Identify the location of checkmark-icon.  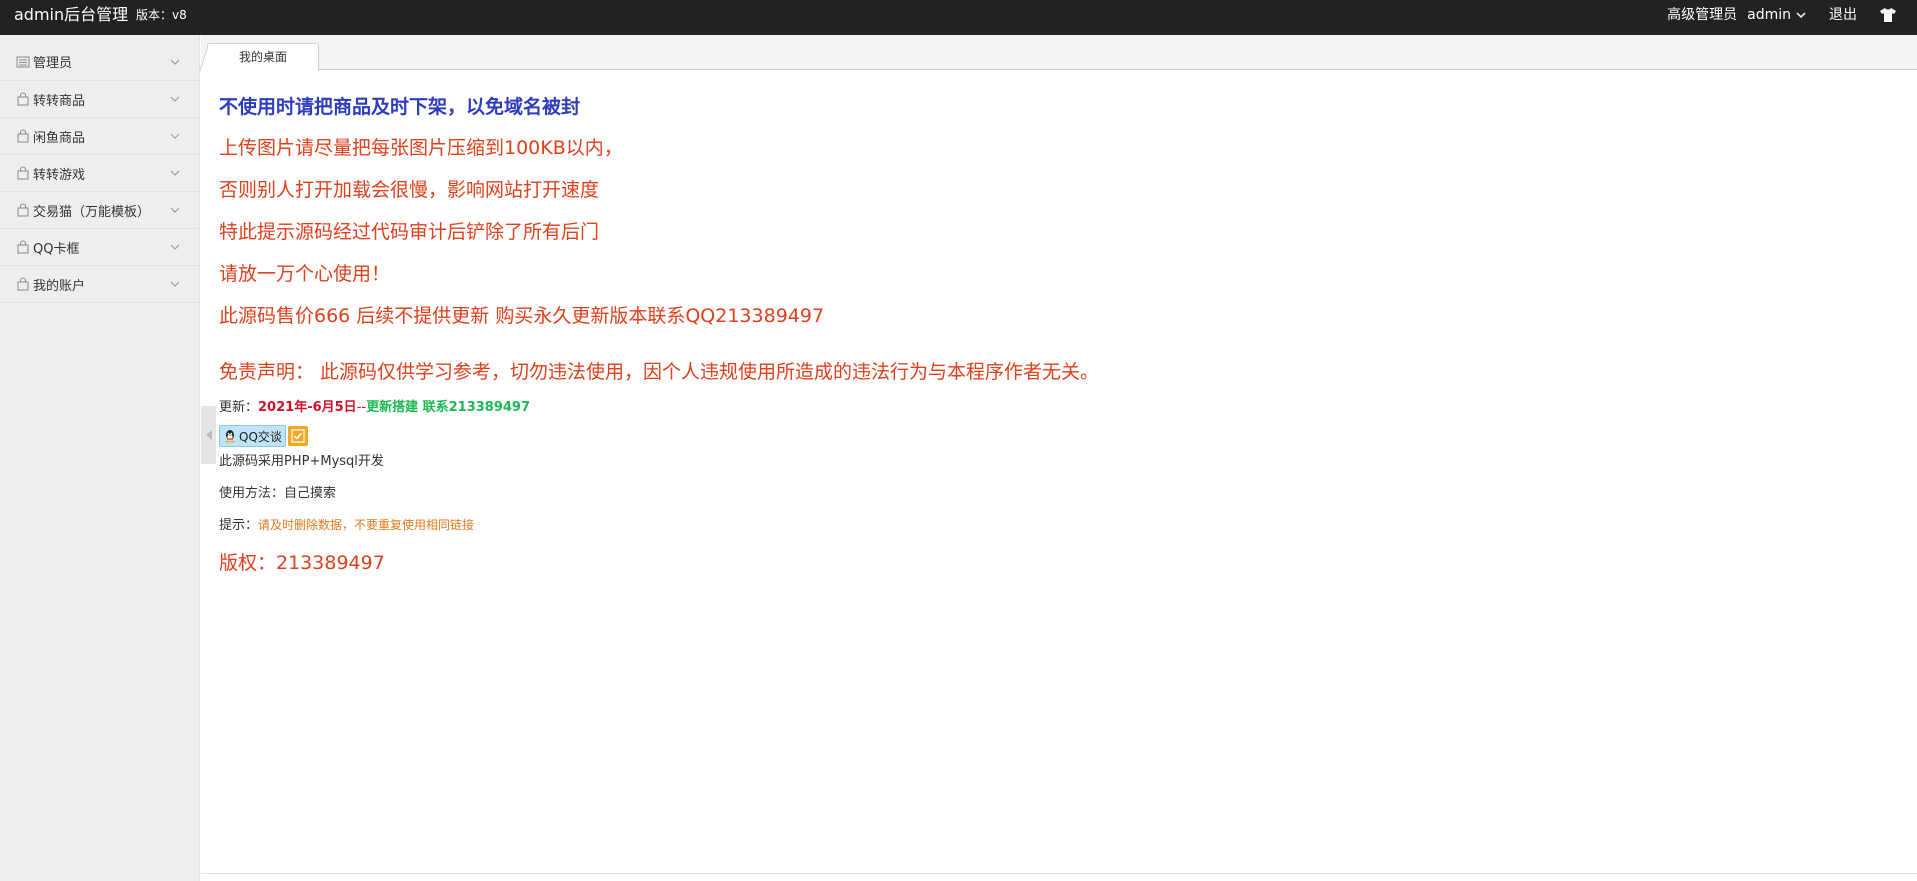
(298, 436).